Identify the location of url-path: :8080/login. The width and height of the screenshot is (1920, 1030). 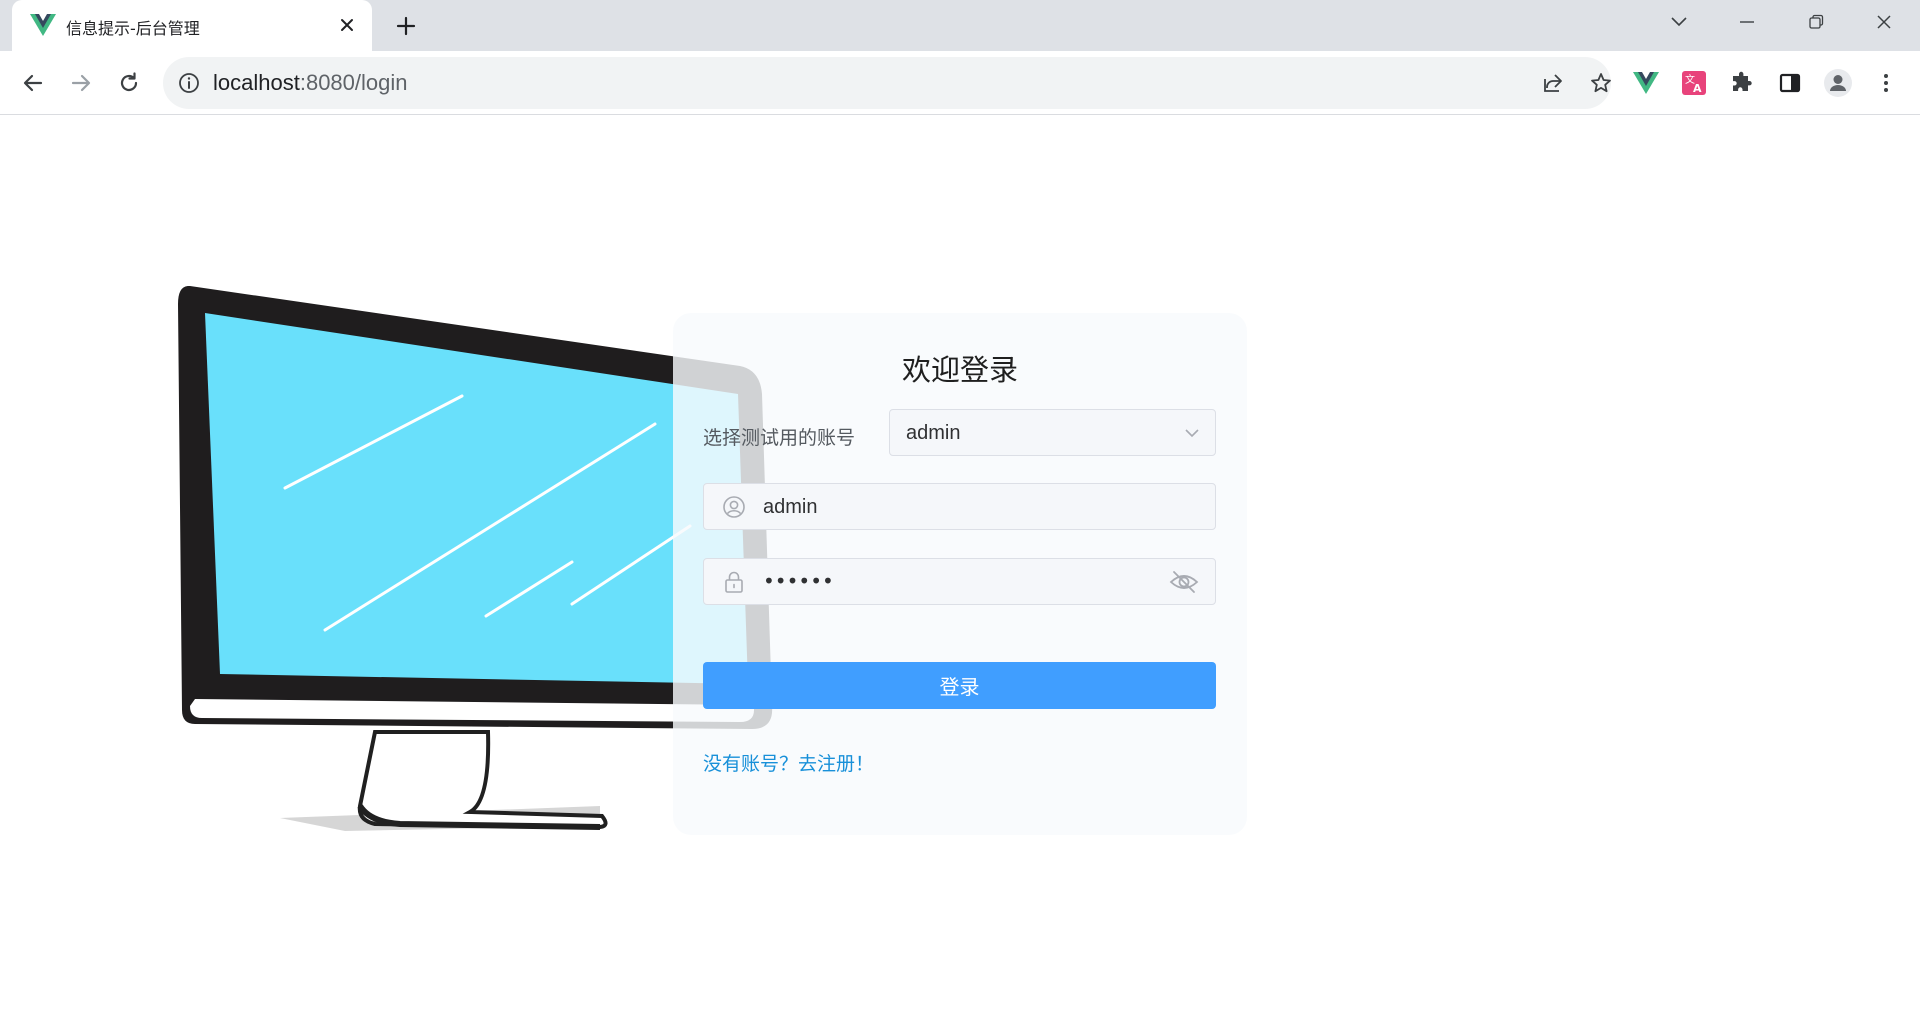
(353, 82).